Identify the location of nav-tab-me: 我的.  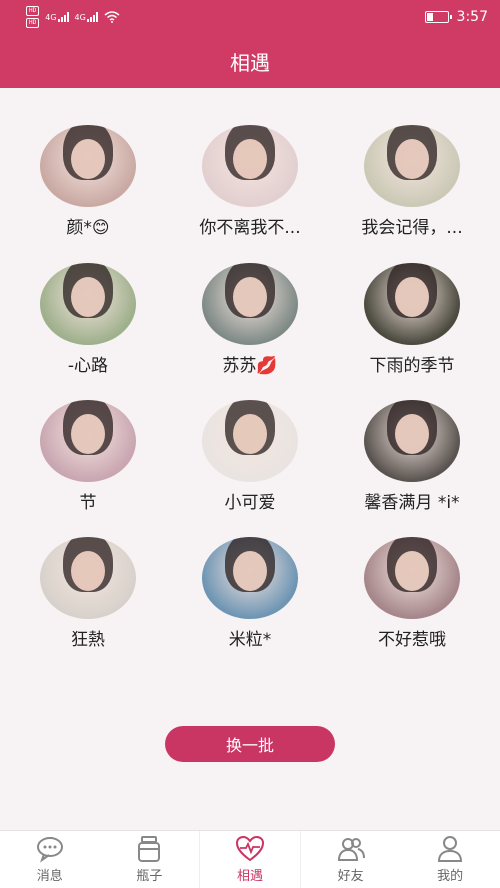
(450, 859).